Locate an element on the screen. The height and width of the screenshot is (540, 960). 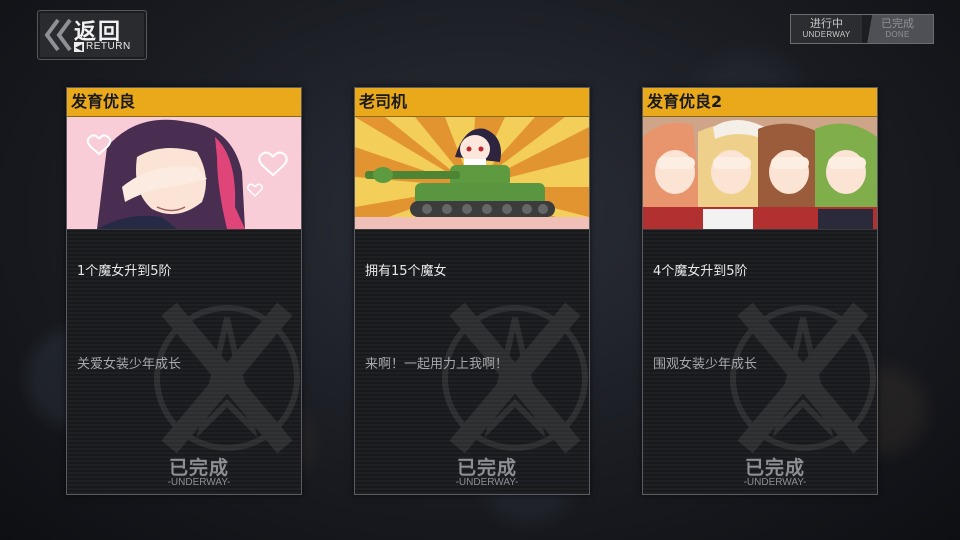
back-button: 返回 ◀ RETURN is located at coordinates (92, 35).